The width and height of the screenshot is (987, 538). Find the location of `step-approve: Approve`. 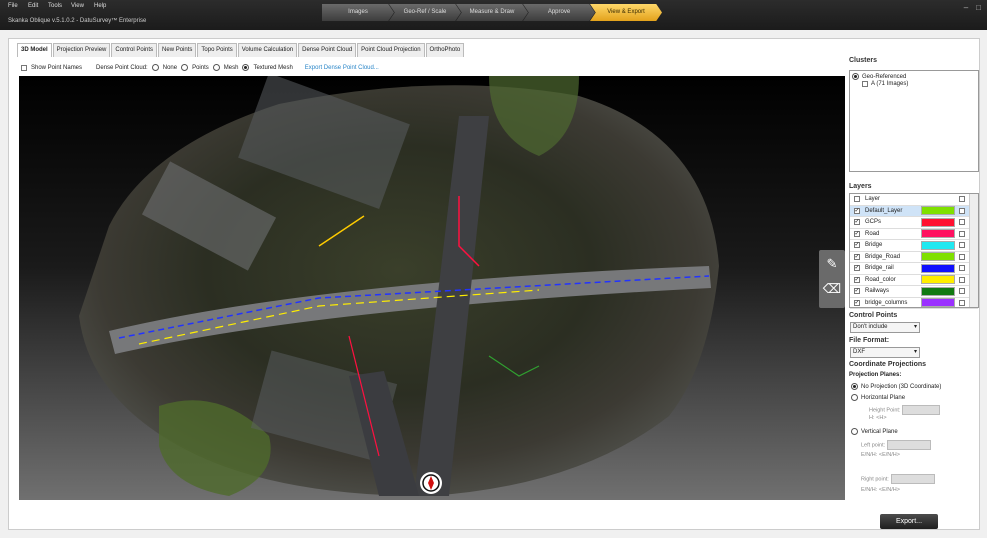

step-approve: Approve is located at coordinates (559, 12).